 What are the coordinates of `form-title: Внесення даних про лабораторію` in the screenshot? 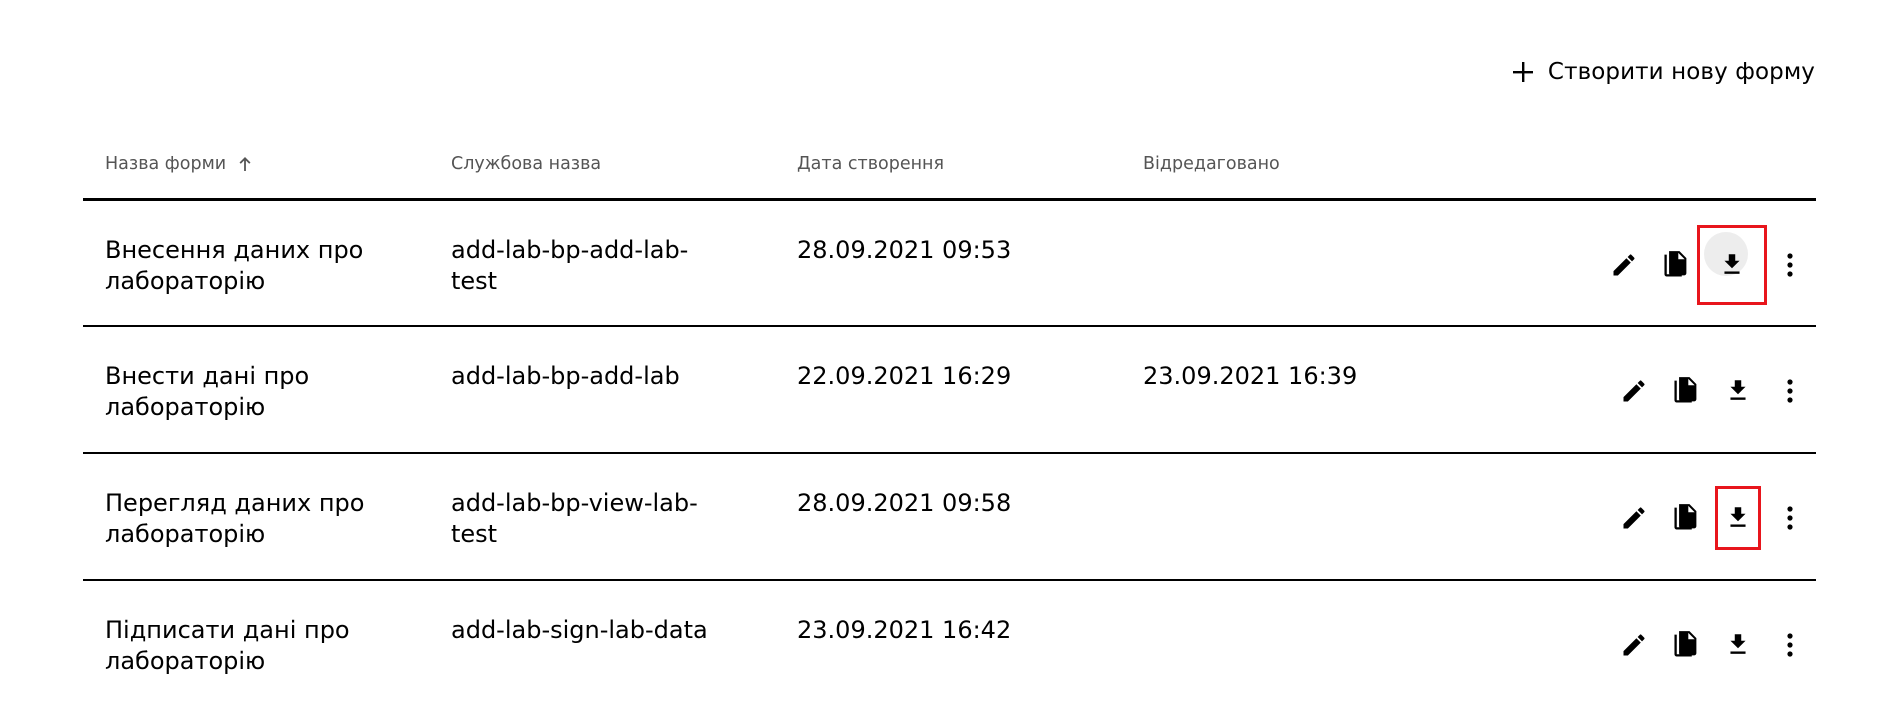 It's located at (234, 265).